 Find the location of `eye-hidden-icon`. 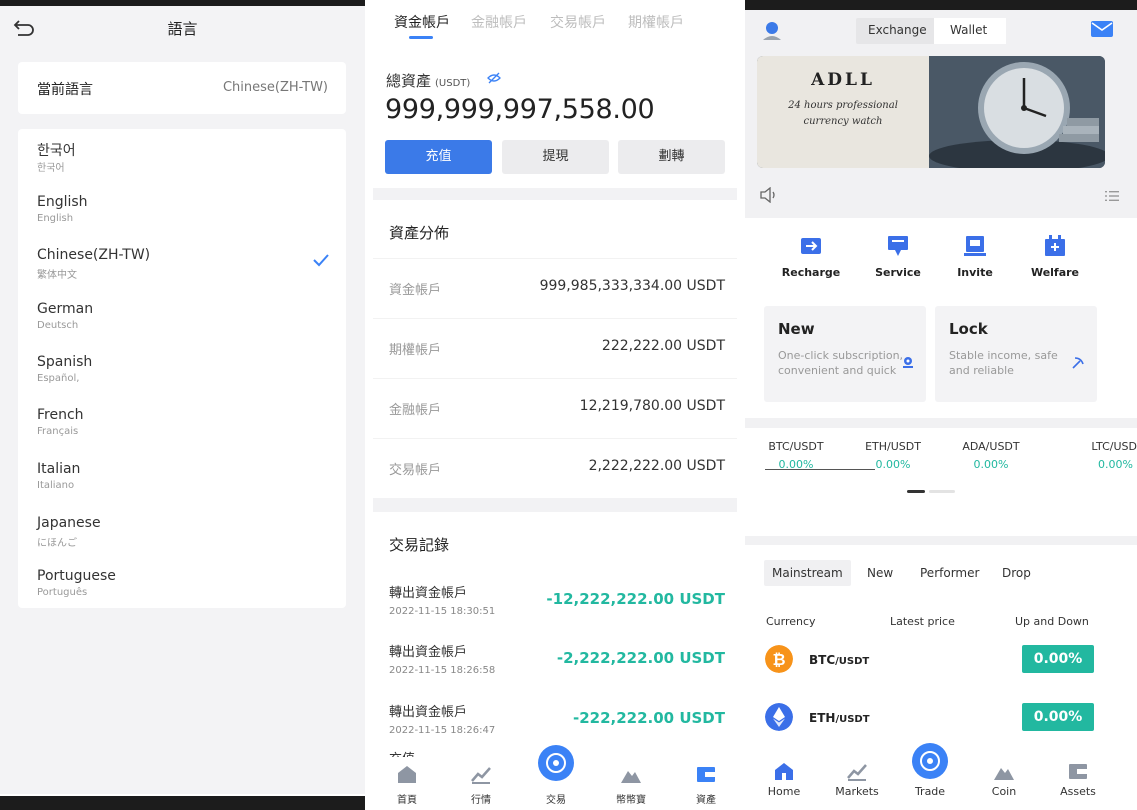

eye-hidden-icon is located at coordinates (494, 78).